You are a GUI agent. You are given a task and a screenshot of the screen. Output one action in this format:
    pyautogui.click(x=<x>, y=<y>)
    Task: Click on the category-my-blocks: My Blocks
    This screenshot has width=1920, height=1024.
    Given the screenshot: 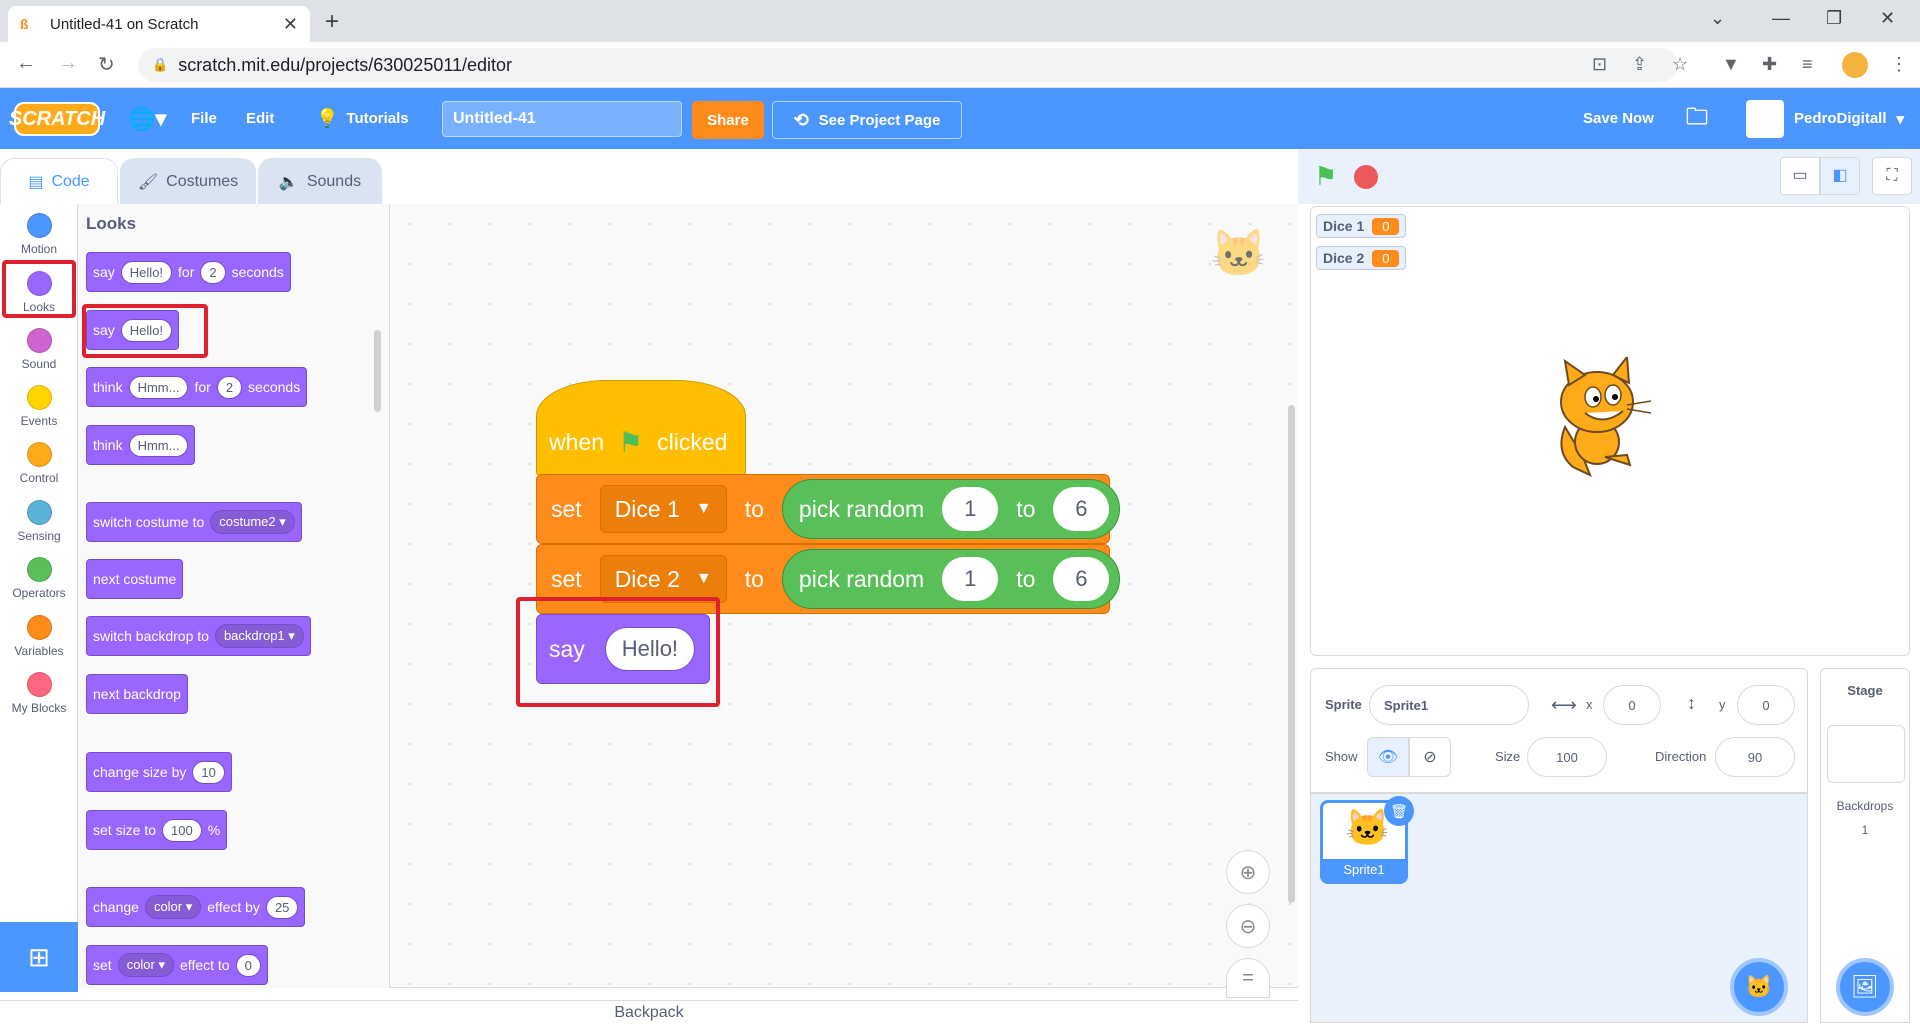 What is the action you would take?
    pyautogui.click(x=39, y=694)
    